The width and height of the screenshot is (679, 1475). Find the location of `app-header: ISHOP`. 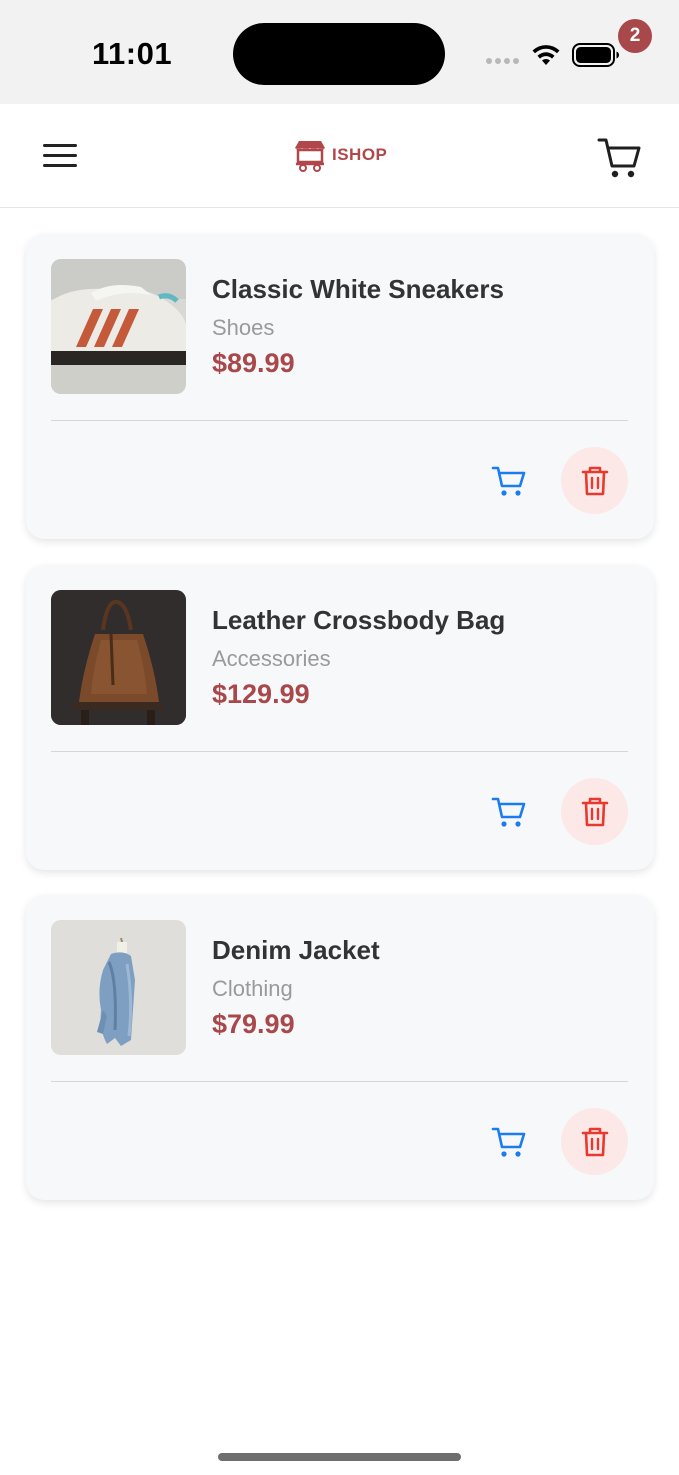

app-header: ISHOP is located at coordinates (339, 156).